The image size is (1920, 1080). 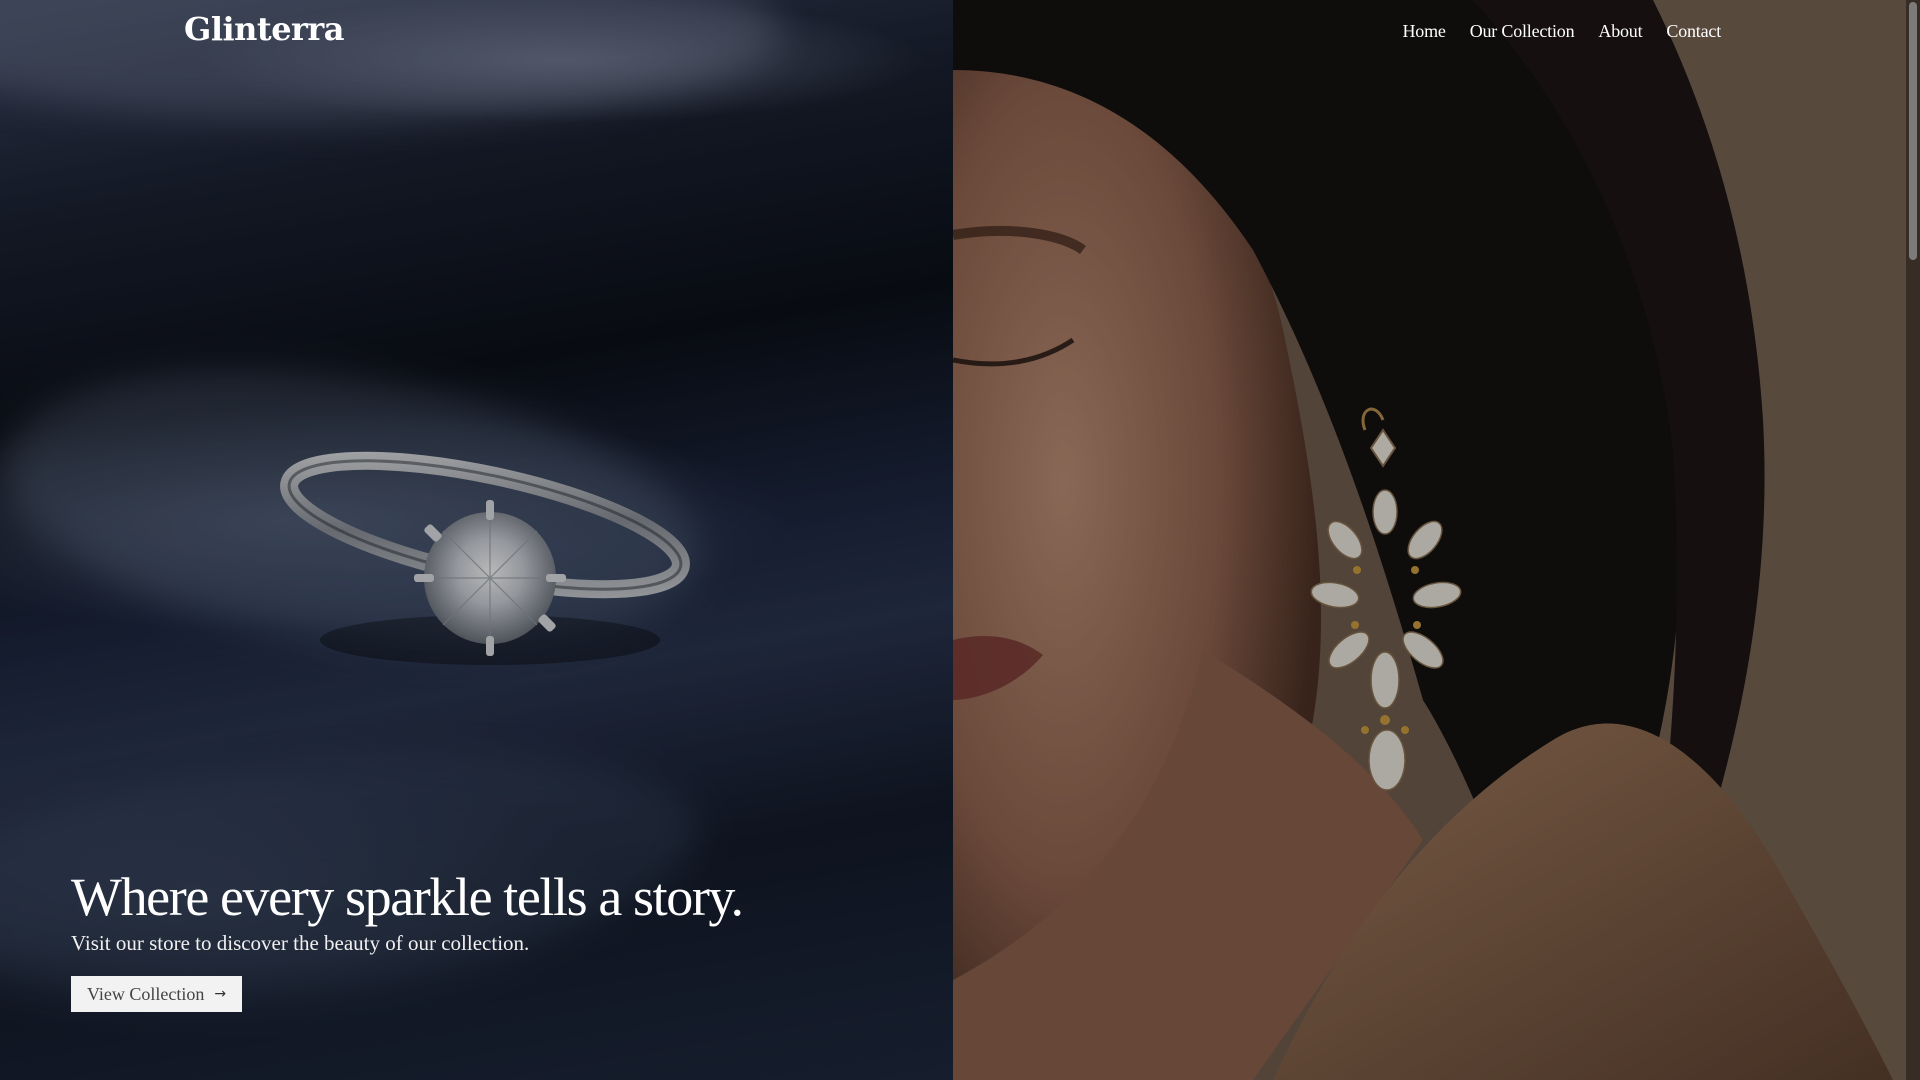 What do you see at coordinates (264, 29) in the screenshot?
I see `brand-logo: Glinterra` at bounding box center [264, 29].